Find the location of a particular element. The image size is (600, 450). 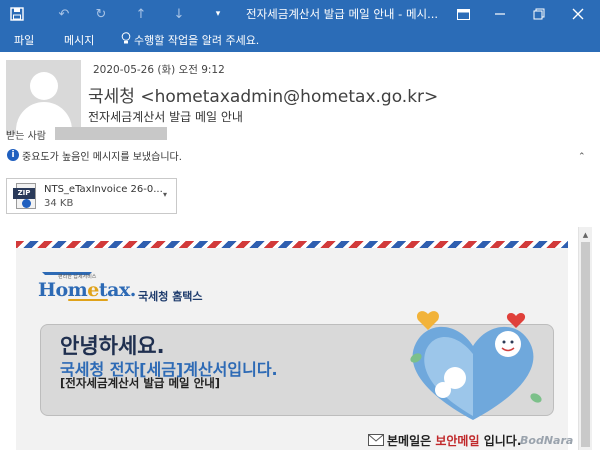

to-label: 받는 사람 is located at coordinates (26, 136).